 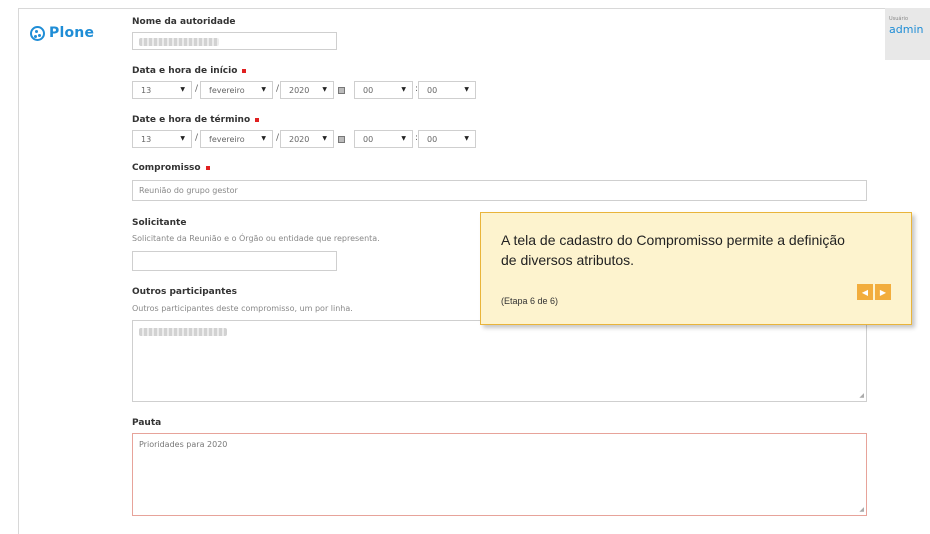 I want to click on inicio-minute-select: 00 ▼, so click(x=447, y=90).